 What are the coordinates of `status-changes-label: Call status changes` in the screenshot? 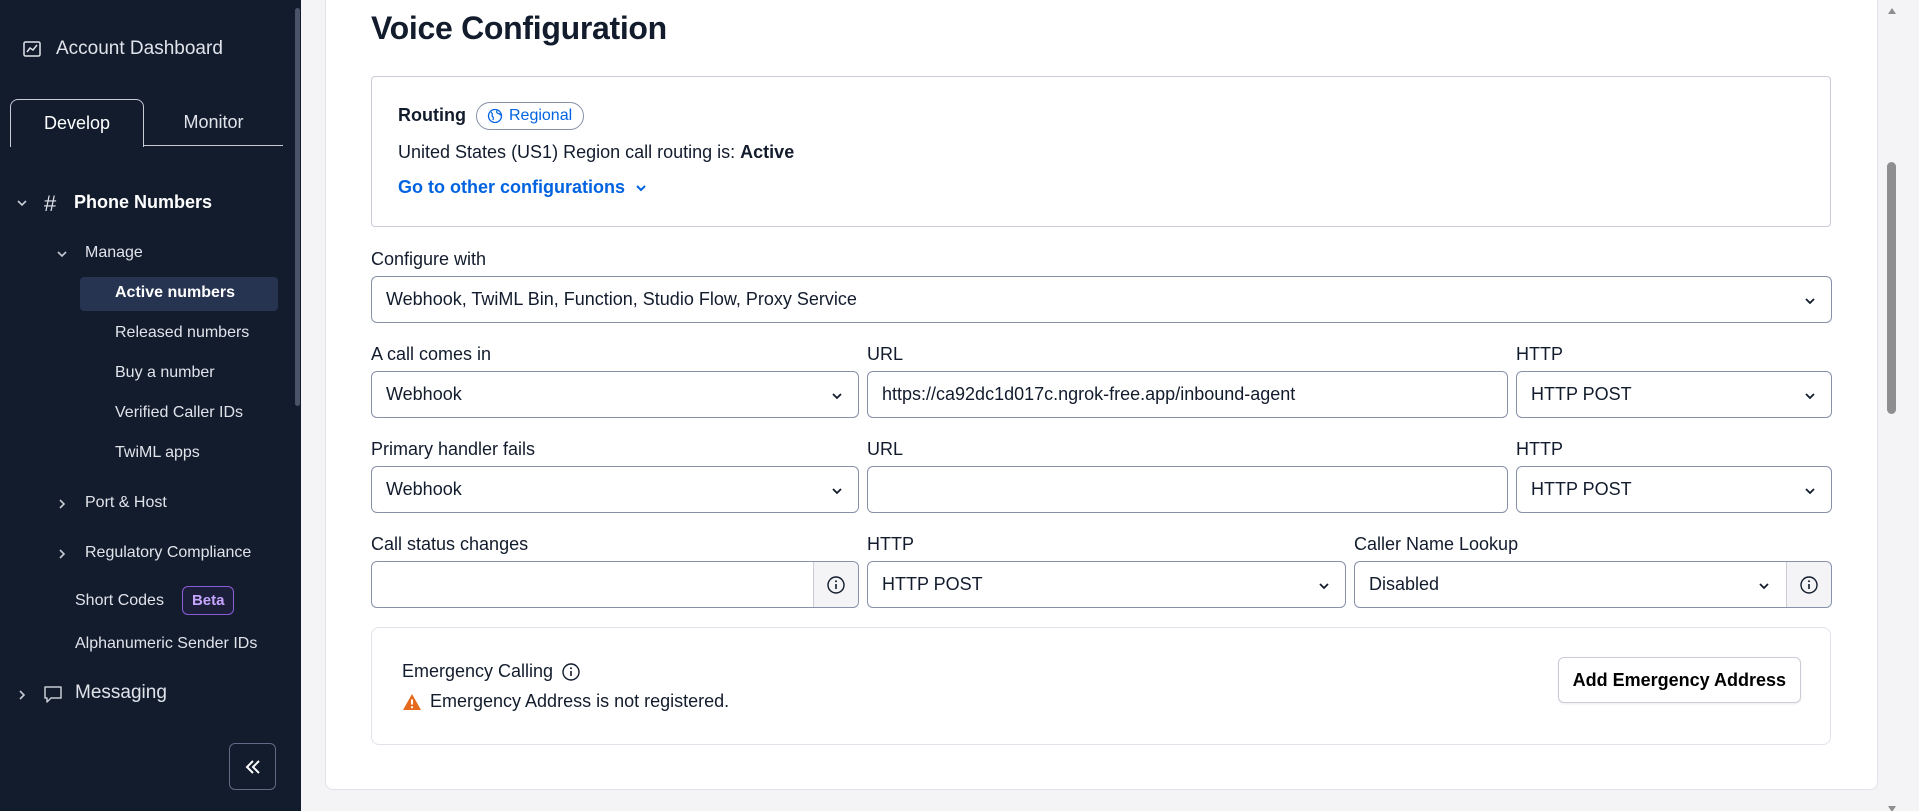 It's located at (450, 544).